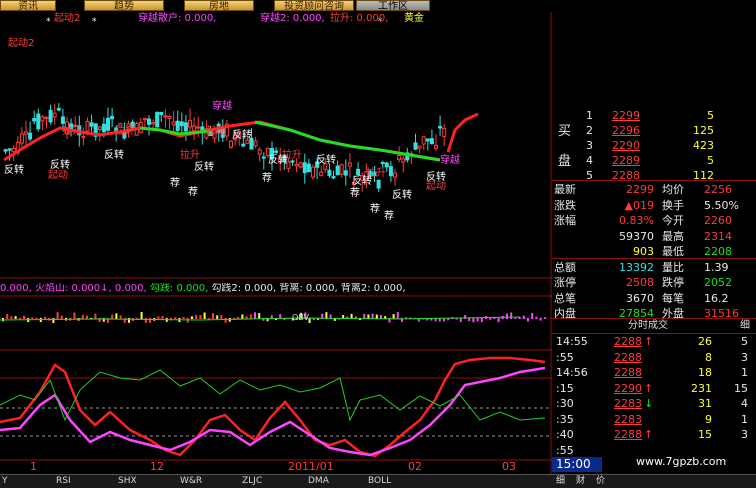  I want to click on buy-level-row: 3 2290 423, so click(654, 146).